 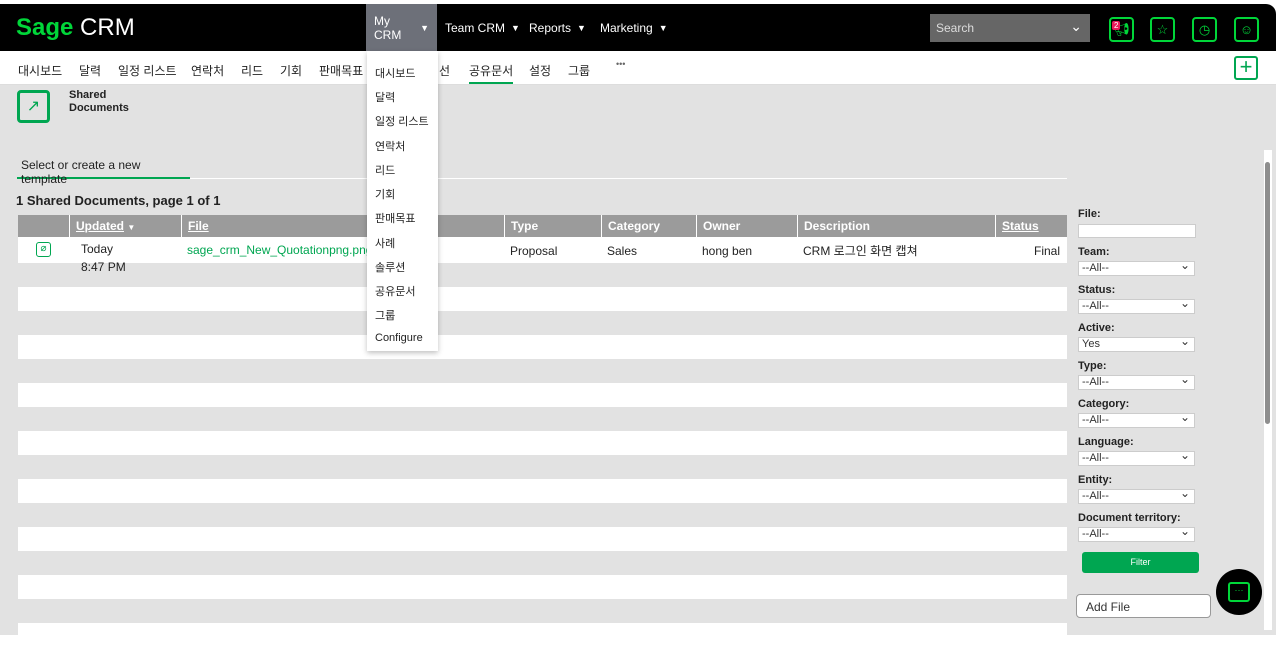 I want to click on cell-file-link: sage_crm_New_Quotationpng.png, so click(x=342, y=250).